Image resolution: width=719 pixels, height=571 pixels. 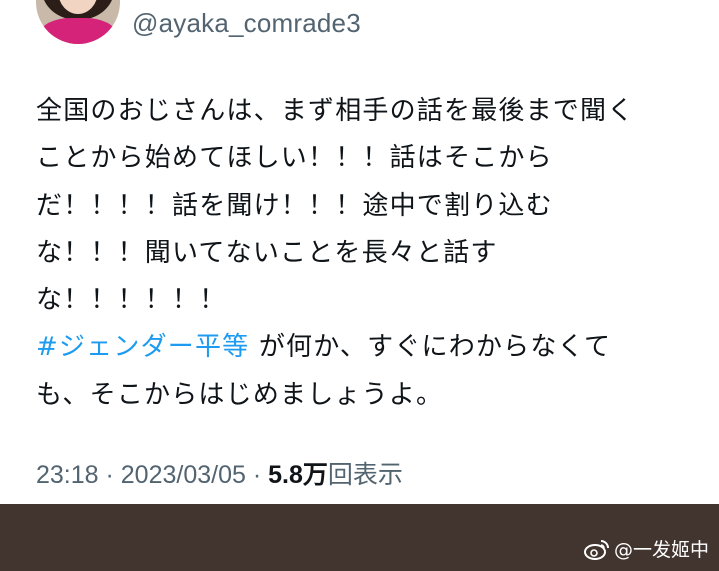 I want to click on tweet-meta: 23:18 · 2023/03/05 · 5.8万回表示, so click(x=219, y=473).